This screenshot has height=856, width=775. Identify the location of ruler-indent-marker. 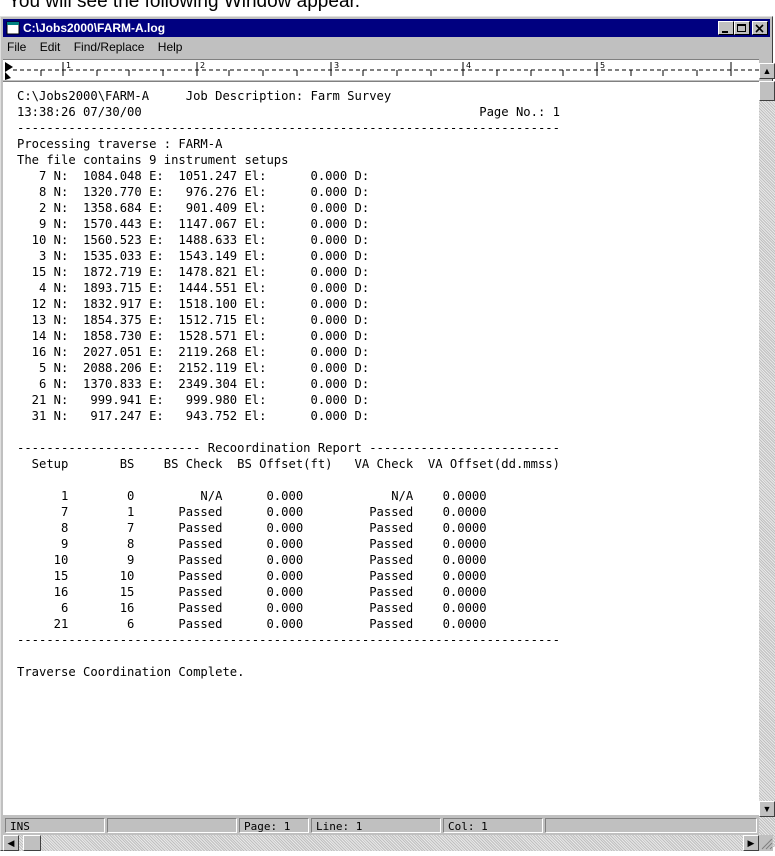
(9, 67).